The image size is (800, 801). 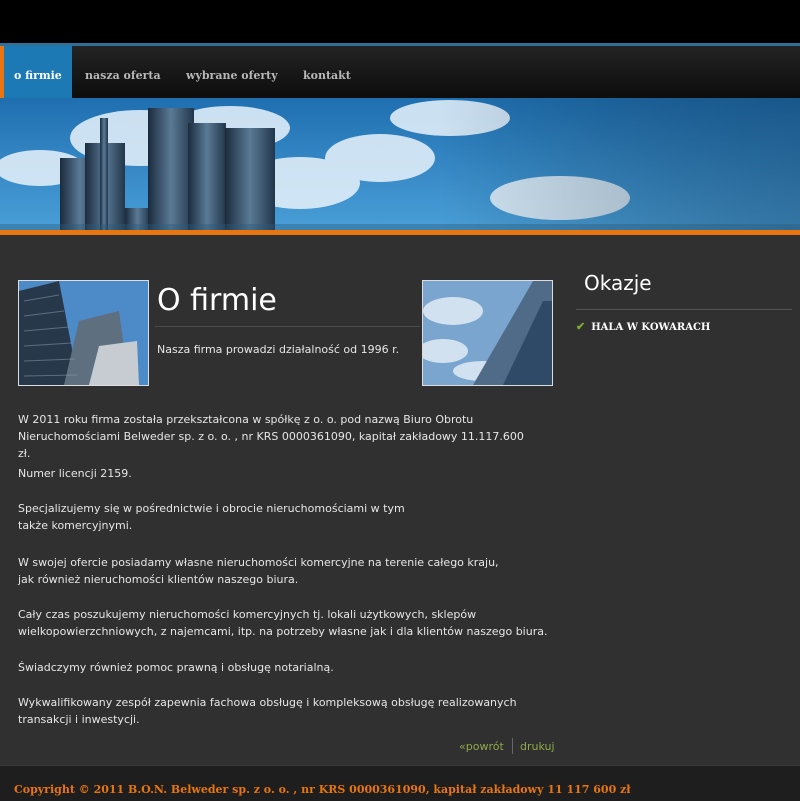 What do you see at coordinates (512, 746) in the screenshot?
I see `links-divider` at bounding box center [512, 746].